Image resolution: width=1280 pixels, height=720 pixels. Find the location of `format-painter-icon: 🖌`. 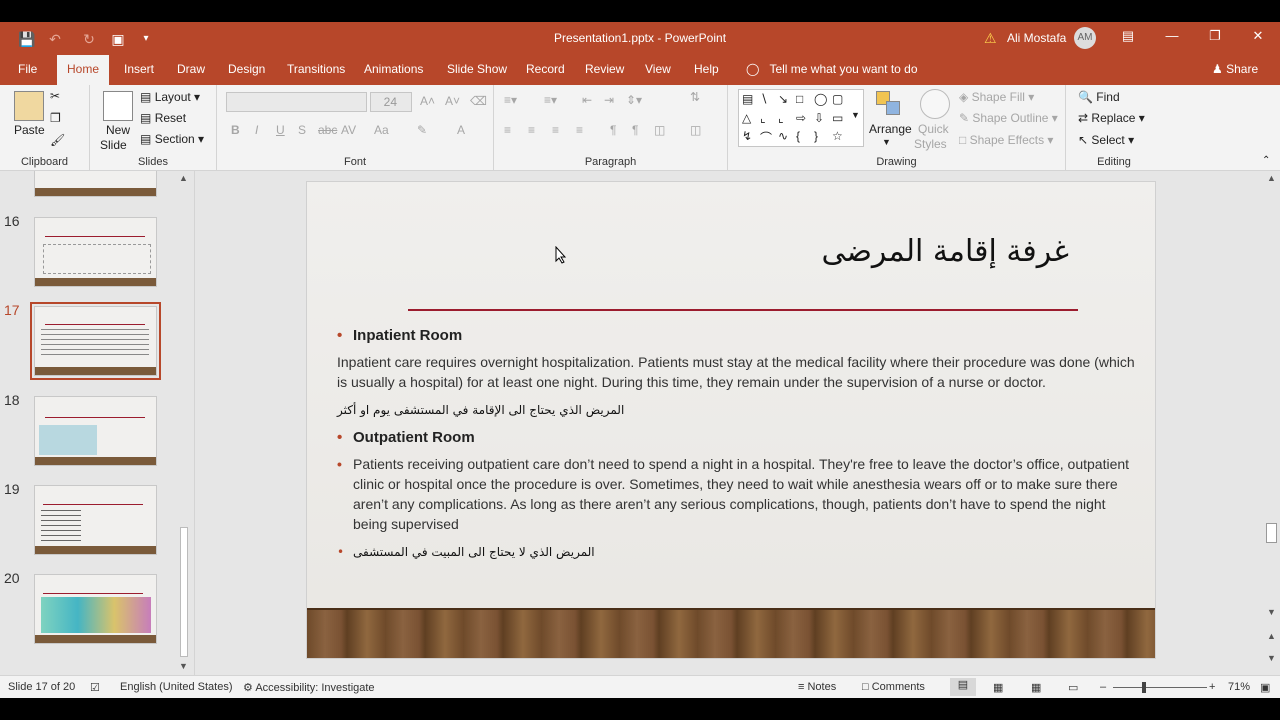

format-painter-icon: 🖌 is located at coordinates (57, 140).